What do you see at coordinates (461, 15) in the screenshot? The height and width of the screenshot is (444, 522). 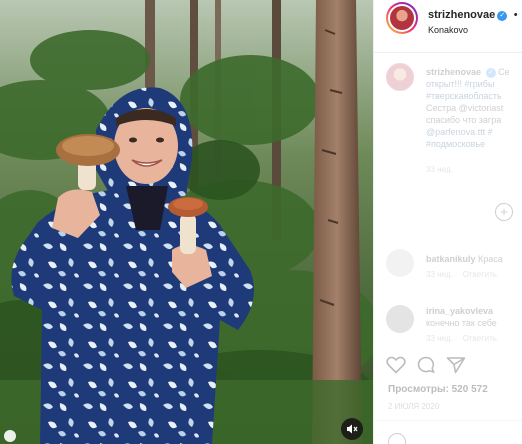 I see `author-username: strizhenovae` at bounding box center [461, 15].